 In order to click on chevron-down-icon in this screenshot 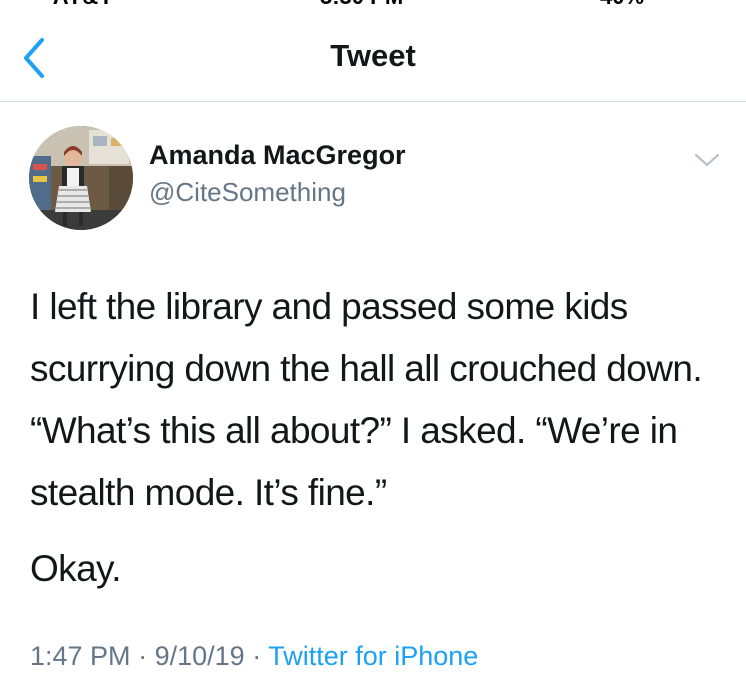, I will do `click(707, 160)`.